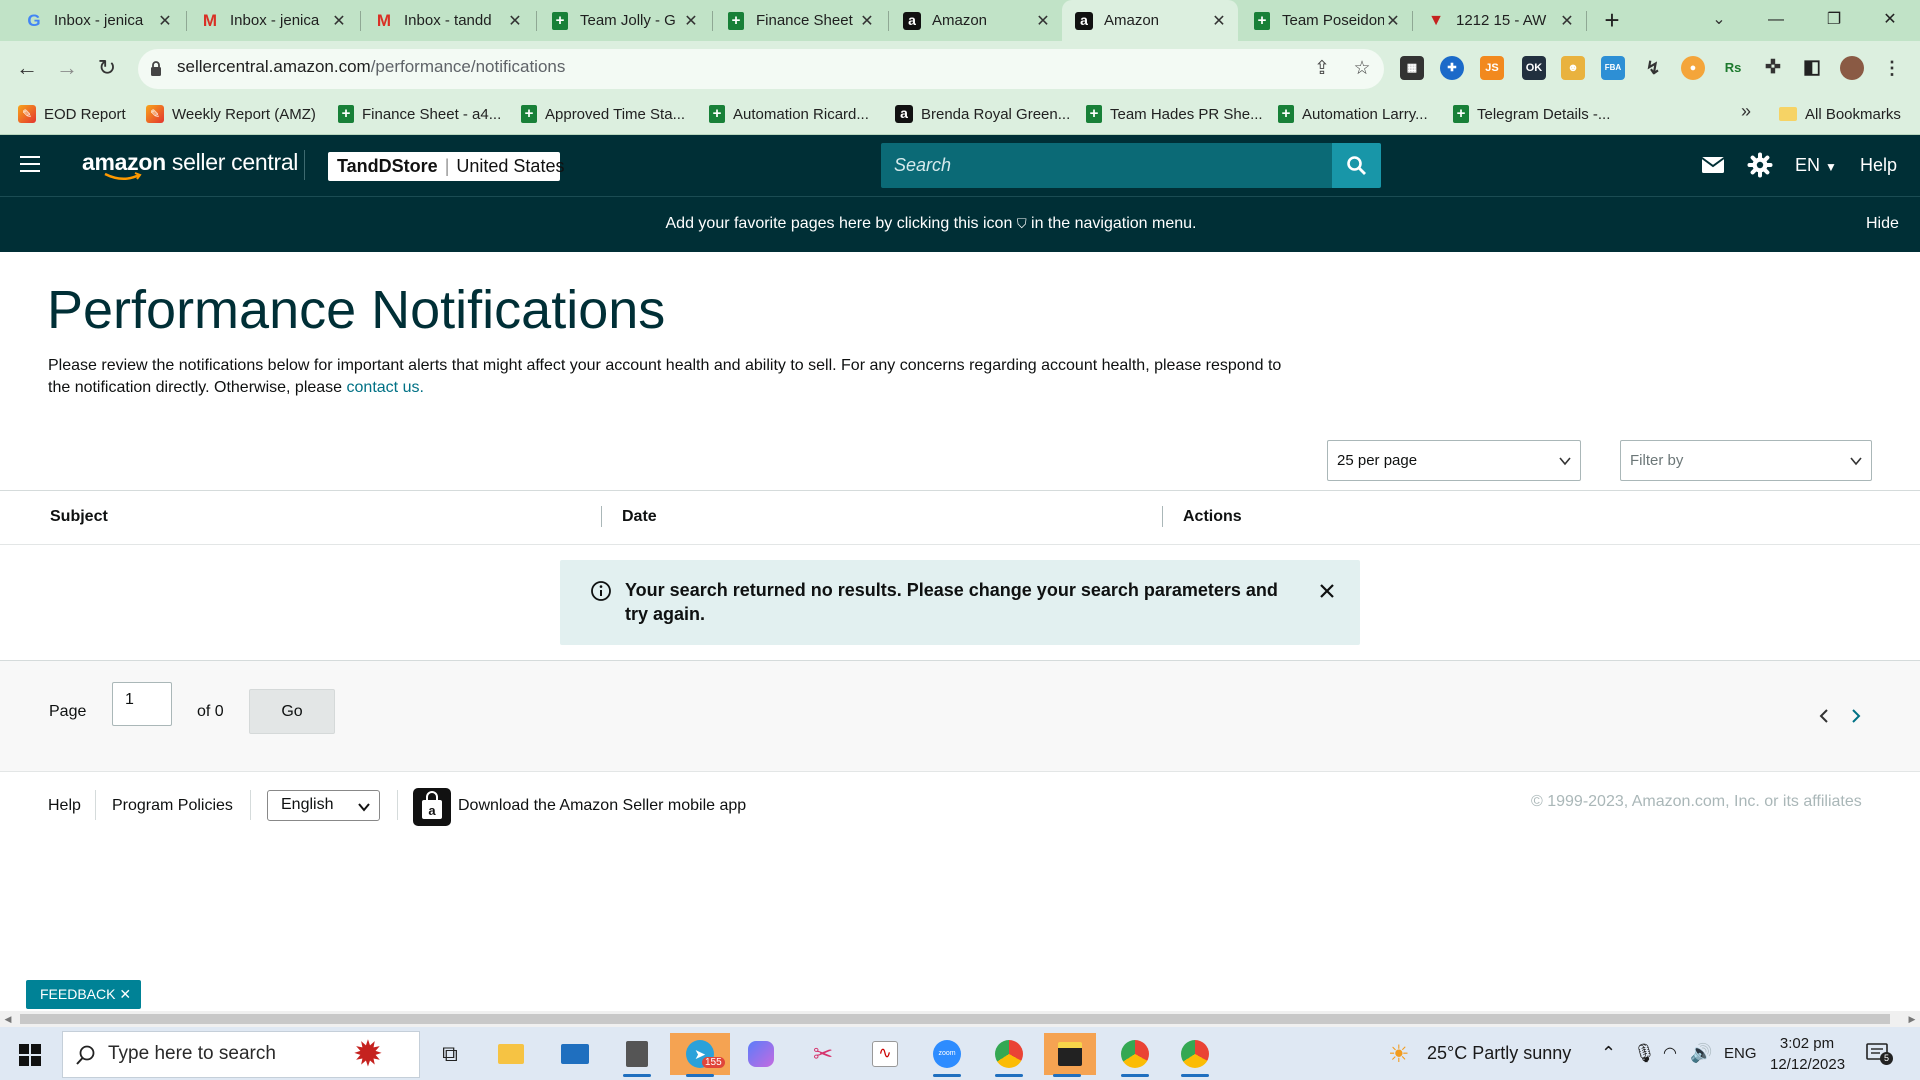 This screenshot has width=1920, height=1080. Describe the element at coordinates (231, 114) in the screenshot. I see `bookmark-item: ✎ Weekly Report (AMZ)` at that location.